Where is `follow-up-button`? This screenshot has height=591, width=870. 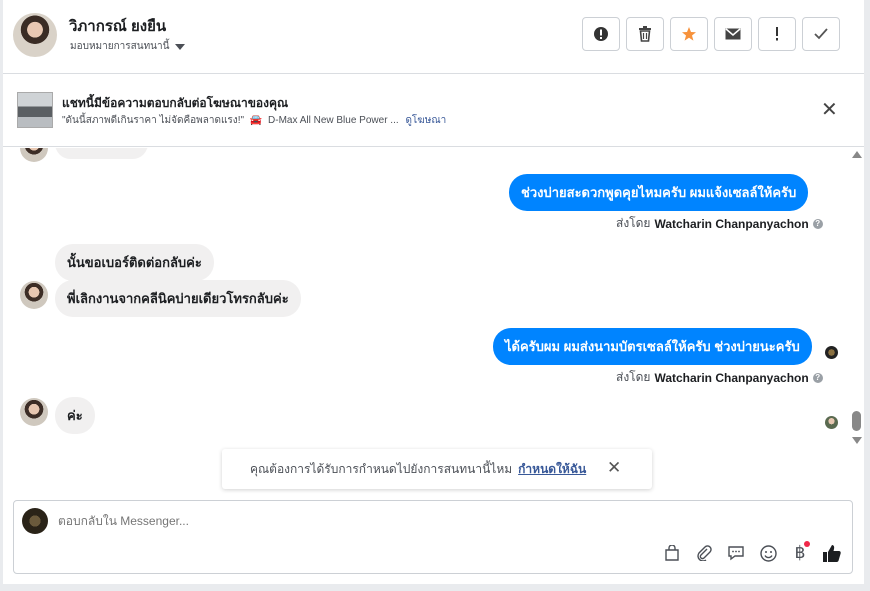
follow-up-button is located at coordinates (777, 34).